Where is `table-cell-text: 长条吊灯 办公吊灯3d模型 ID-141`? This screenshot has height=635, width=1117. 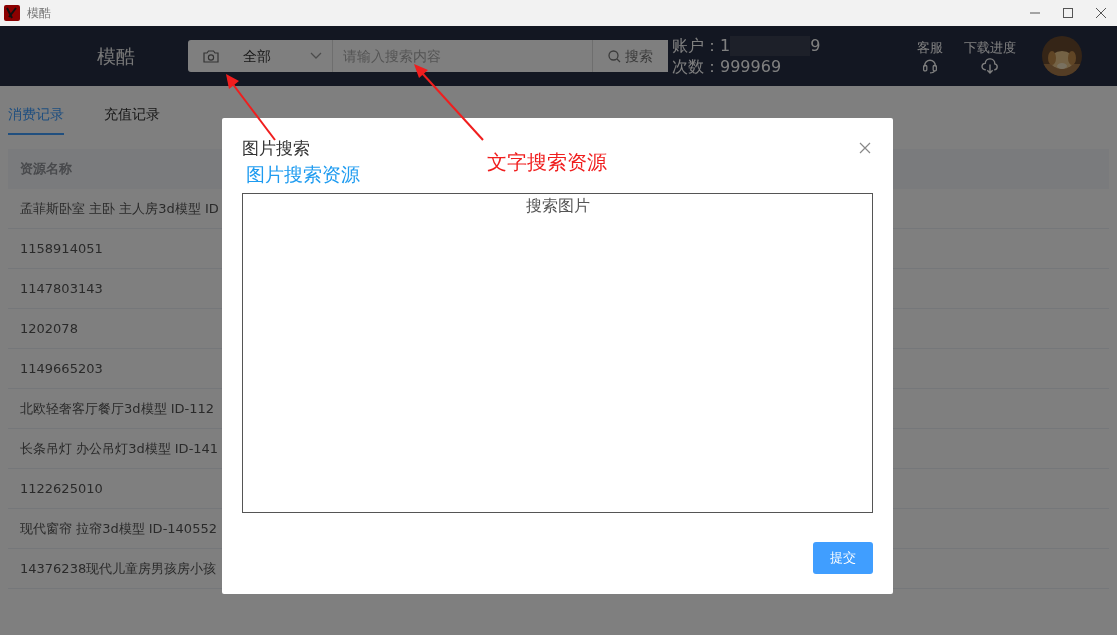
table-cell-text: 长条吊灯 办公吊灯3d模型 ID-141 is located at coordinates (119, 448).